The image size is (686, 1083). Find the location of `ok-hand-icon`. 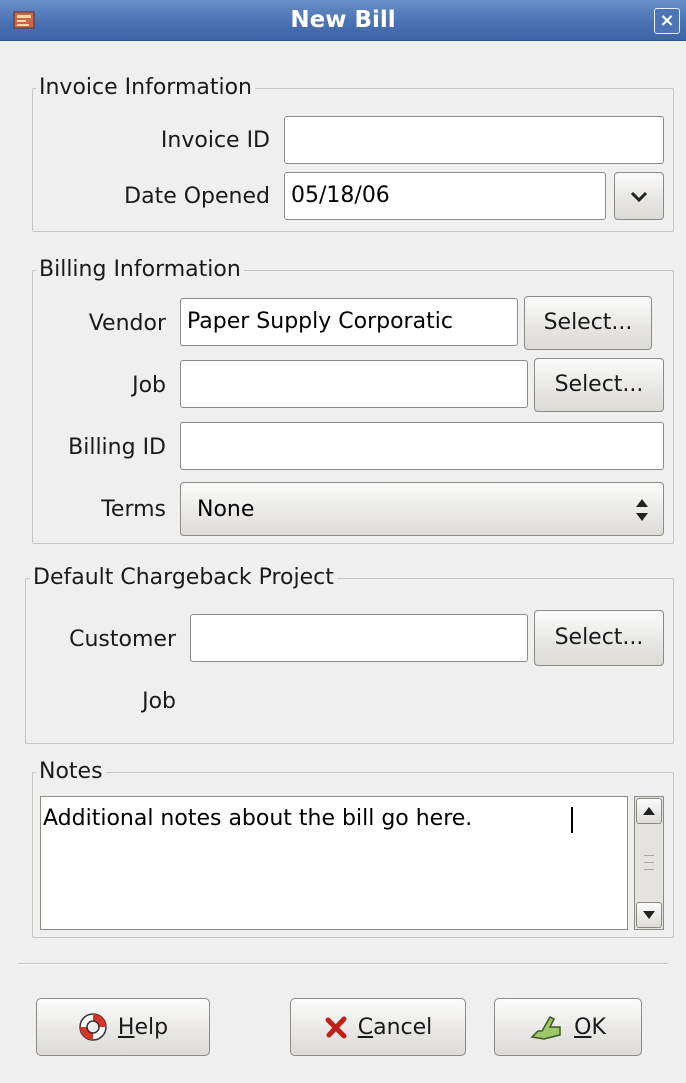

ok-hand-icon is located at coordinates (545, 1028).